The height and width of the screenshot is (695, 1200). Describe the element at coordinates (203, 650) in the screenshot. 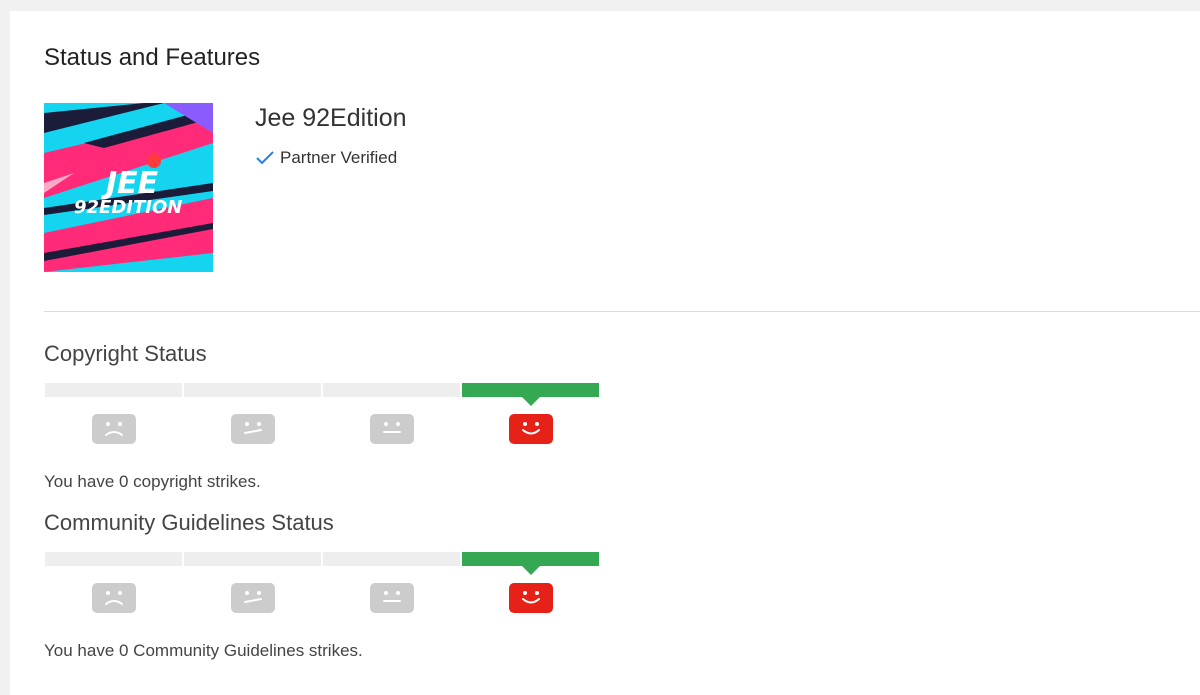

I see `community-guidelines-strikes-text: You have 0 Community Guidelines strikes.` at that location.